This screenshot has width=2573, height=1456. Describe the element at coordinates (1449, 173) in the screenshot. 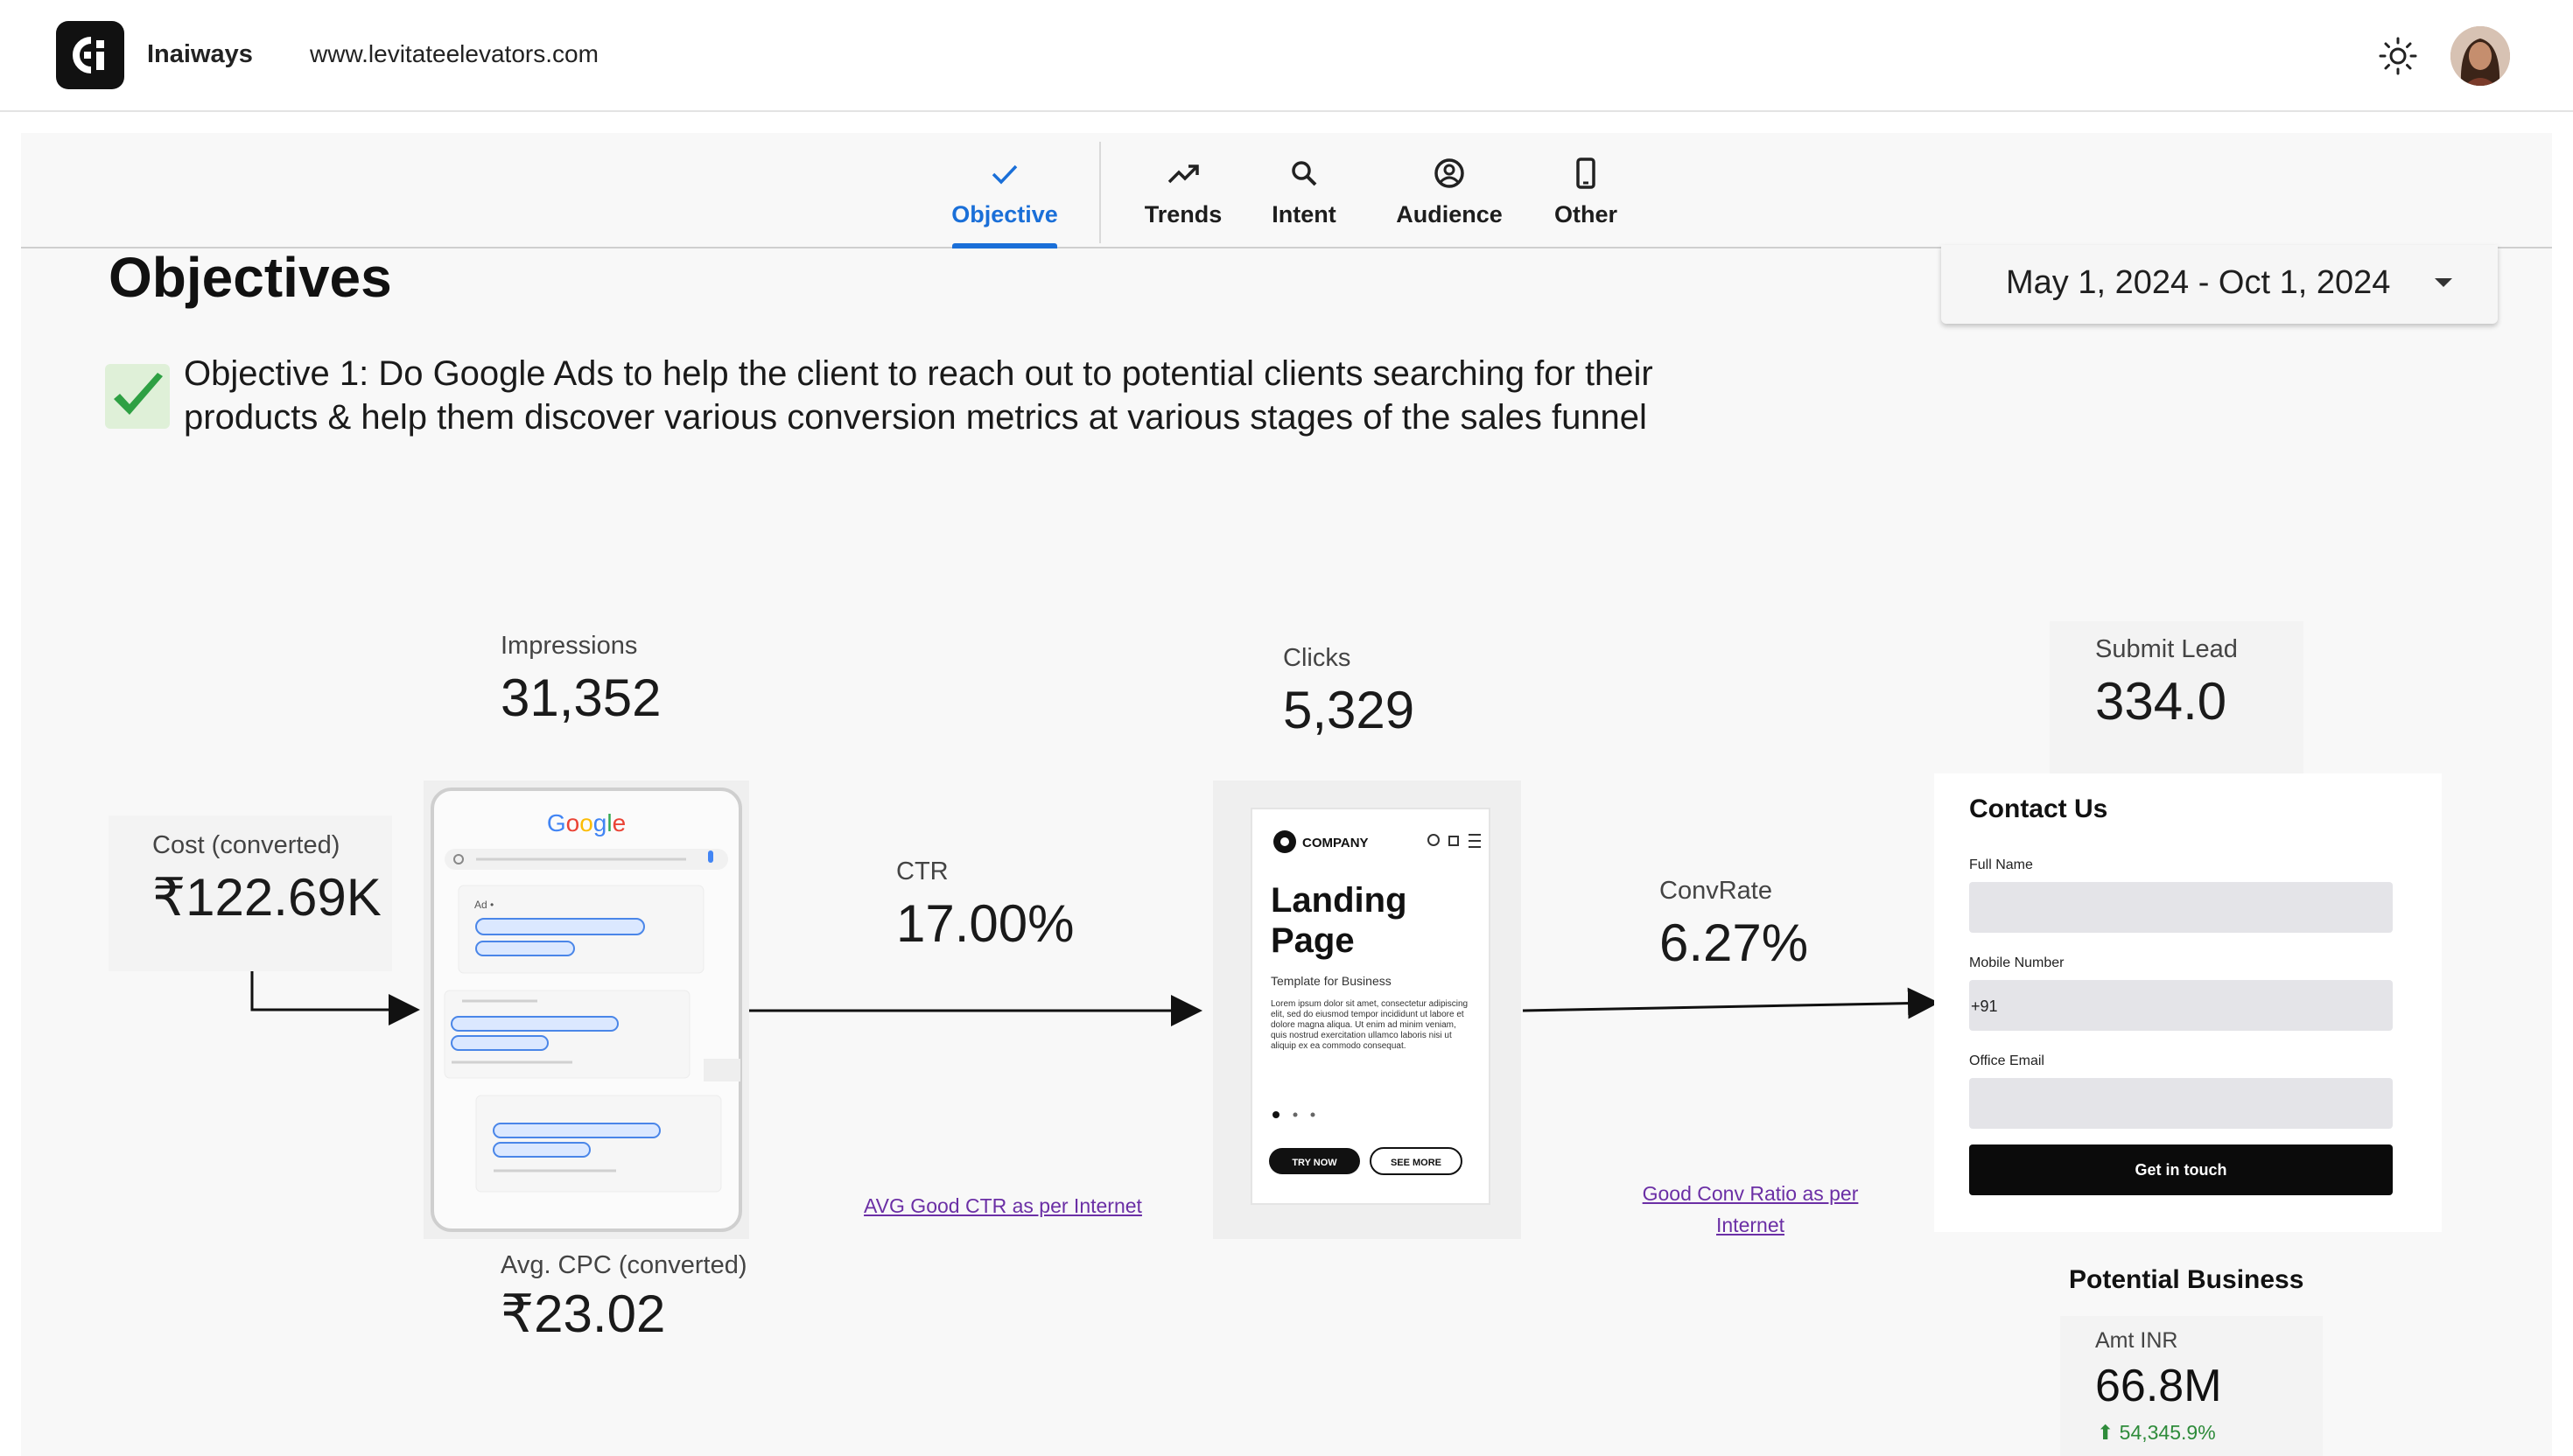

I see `person-circle-icon` at that location.